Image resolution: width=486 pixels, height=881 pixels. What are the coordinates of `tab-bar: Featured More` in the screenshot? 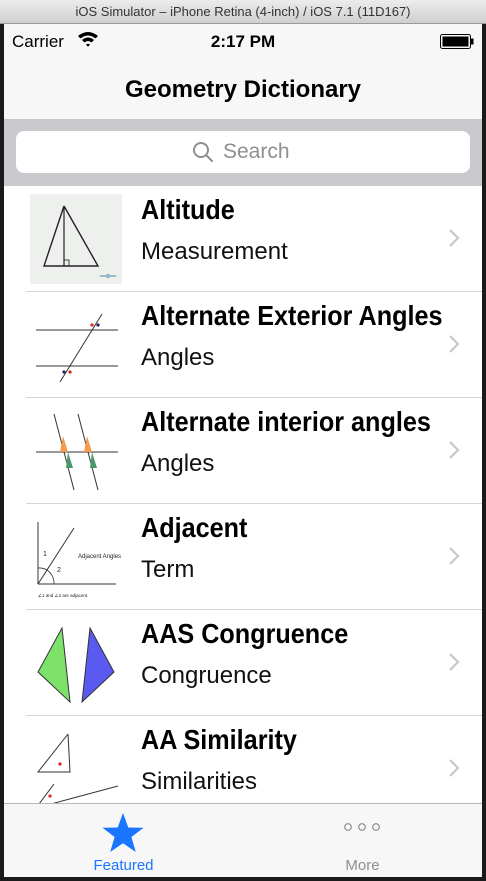 It's located at (243, 840).